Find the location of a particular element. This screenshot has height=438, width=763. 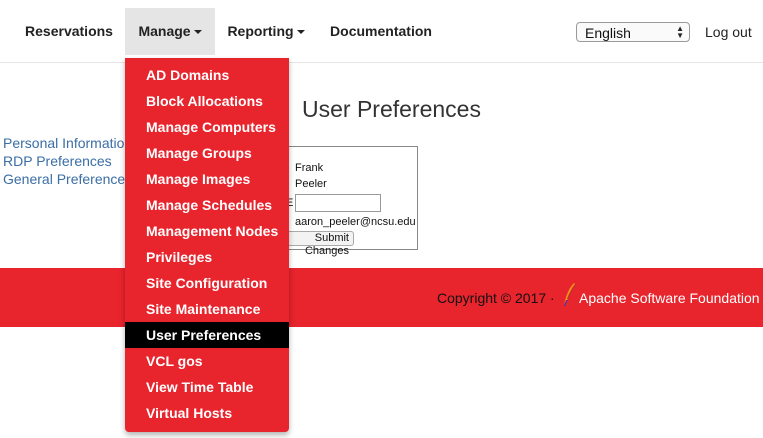

menu-item-virtual-hosts: Virtual Hosts is located at coordinates (207, 413).